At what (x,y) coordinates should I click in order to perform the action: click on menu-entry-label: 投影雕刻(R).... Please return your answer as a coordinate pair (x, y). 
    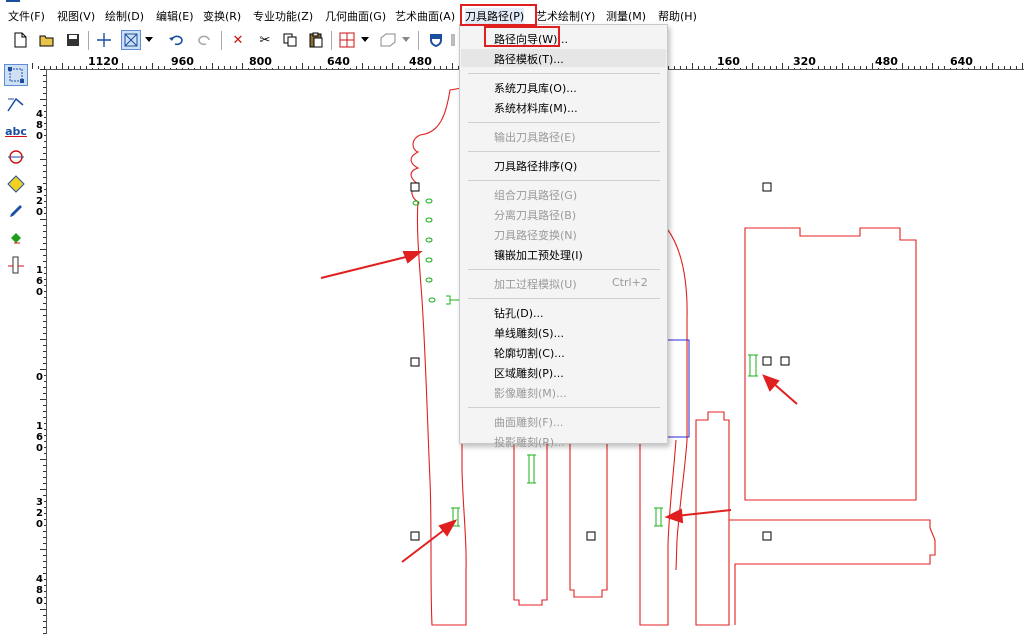
    Looking at the image, I should click on (529, 442).